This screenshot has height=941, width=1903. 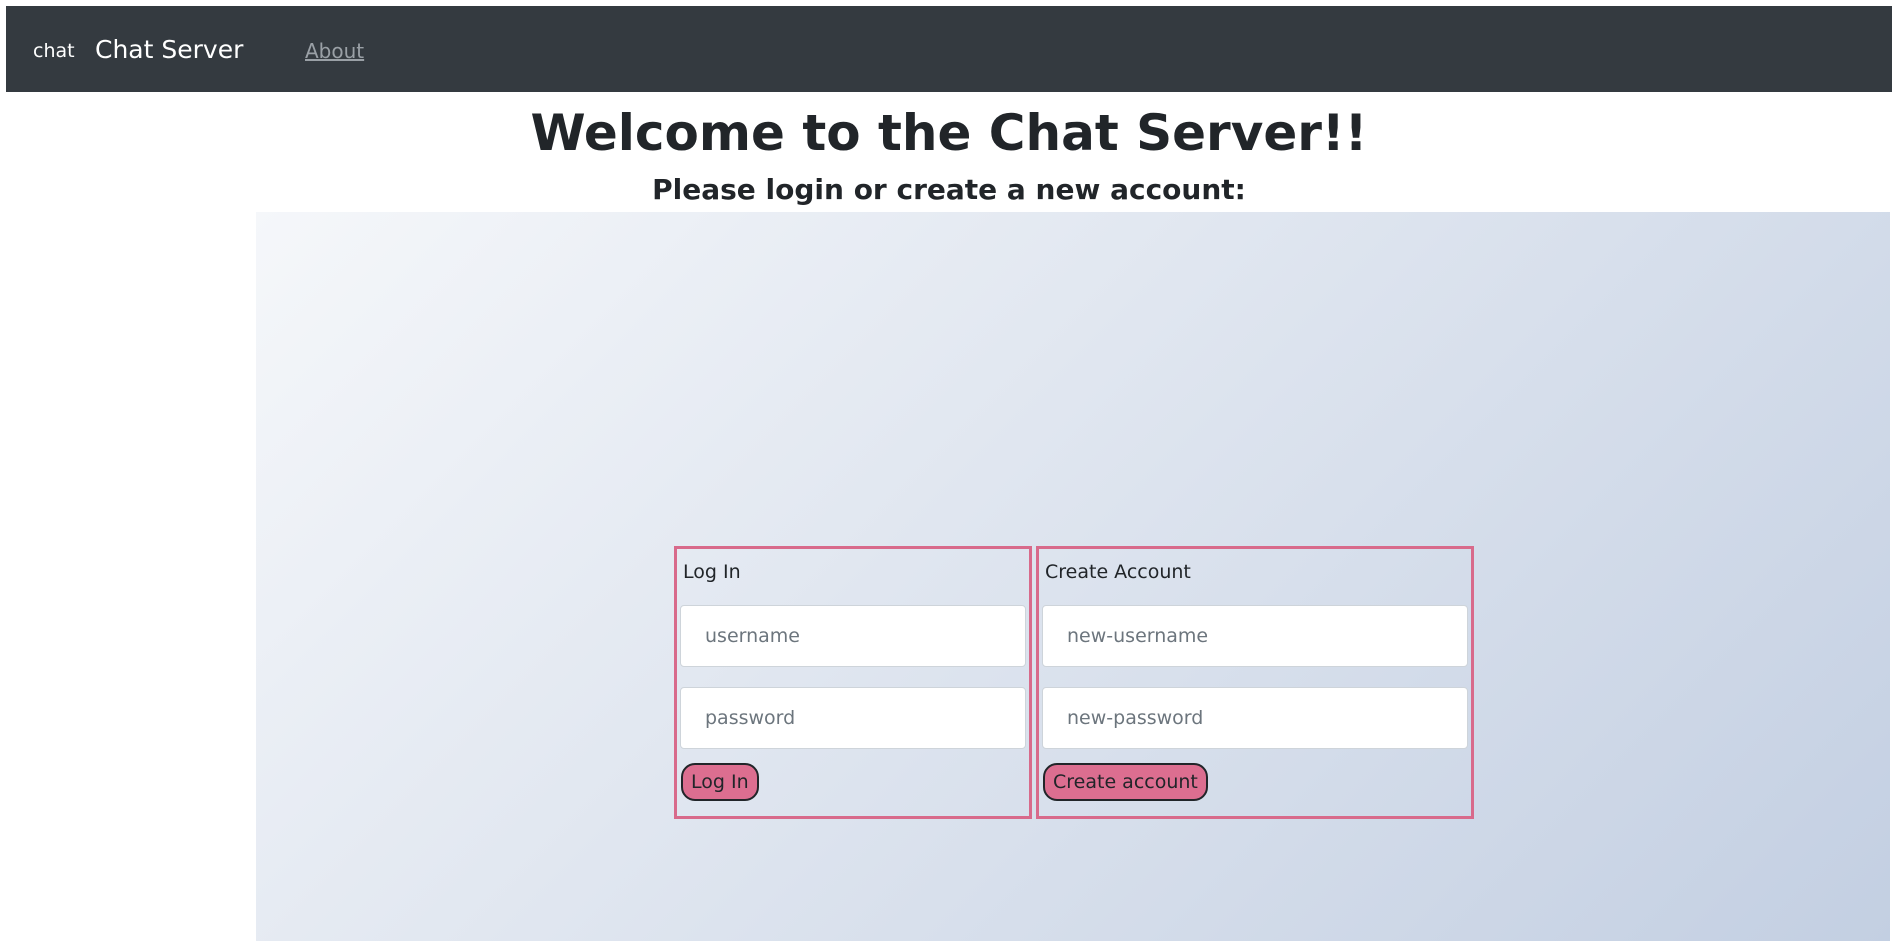 What do you see at coordinates (949, 49) in the screenshot?
I see `navbar: chat Chat Server About` at bounding box center [949, 49].